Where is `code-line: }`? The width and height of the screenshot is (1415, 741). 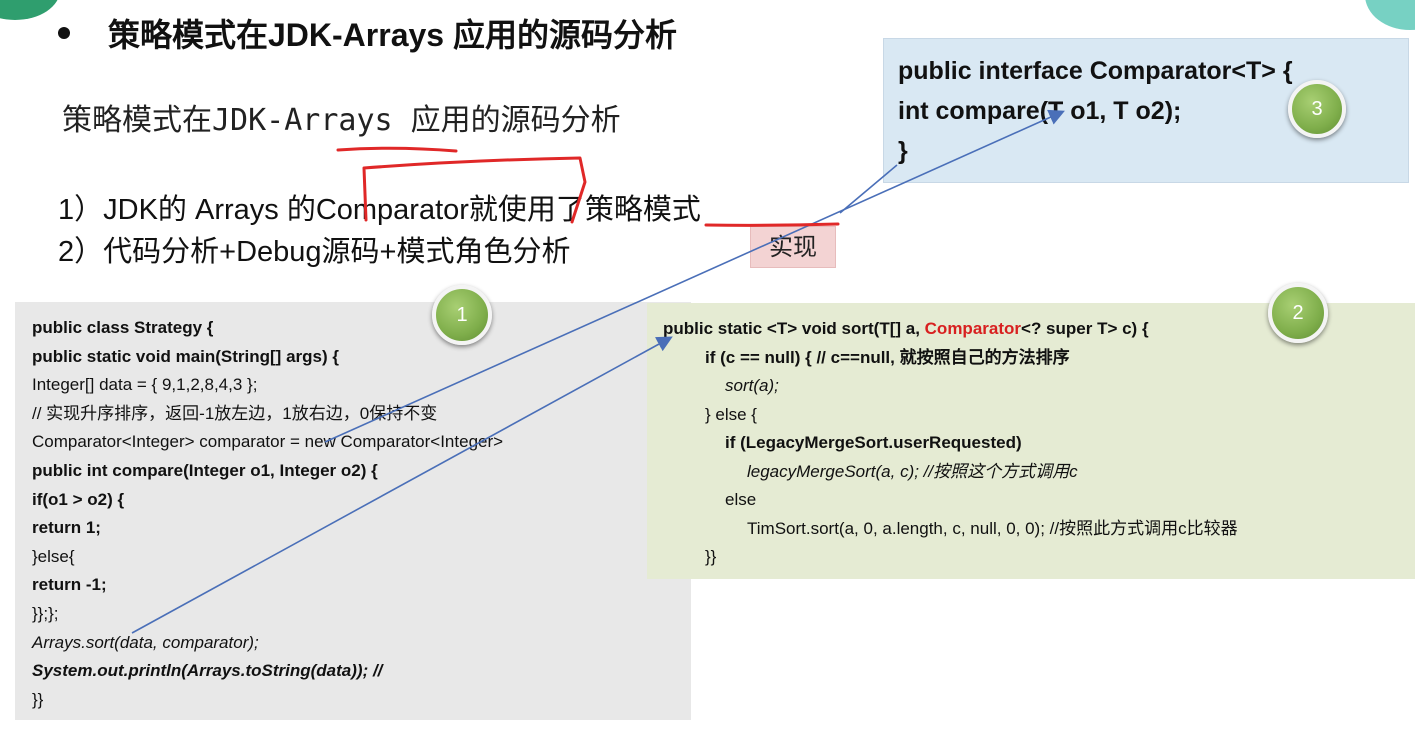 code-line: } is located at coordinates (903, 151).